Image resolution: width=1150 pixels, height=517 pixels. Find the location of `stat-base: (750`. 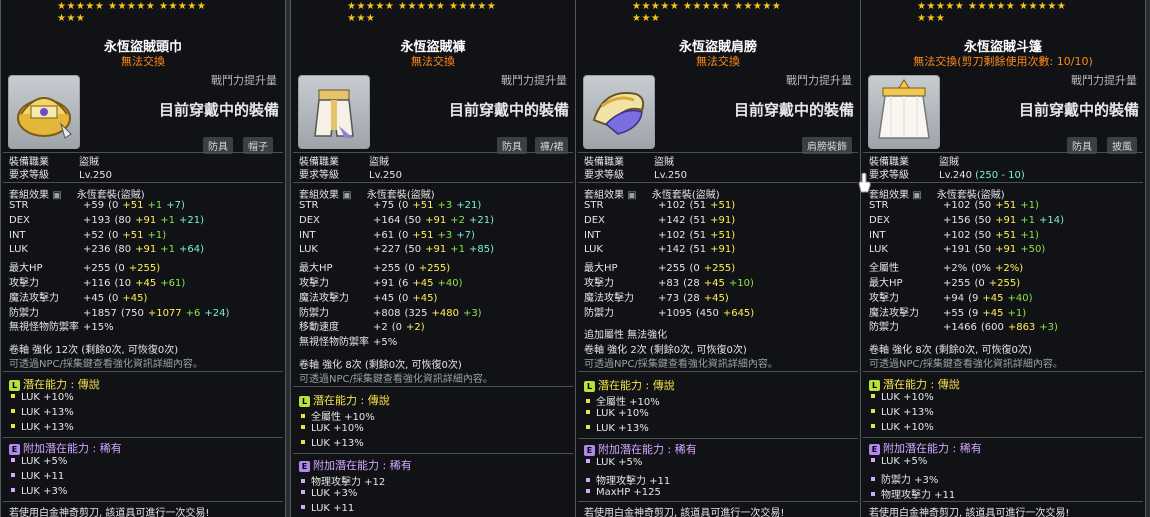

stat-base: (750 is located at coordinates (132, 313).